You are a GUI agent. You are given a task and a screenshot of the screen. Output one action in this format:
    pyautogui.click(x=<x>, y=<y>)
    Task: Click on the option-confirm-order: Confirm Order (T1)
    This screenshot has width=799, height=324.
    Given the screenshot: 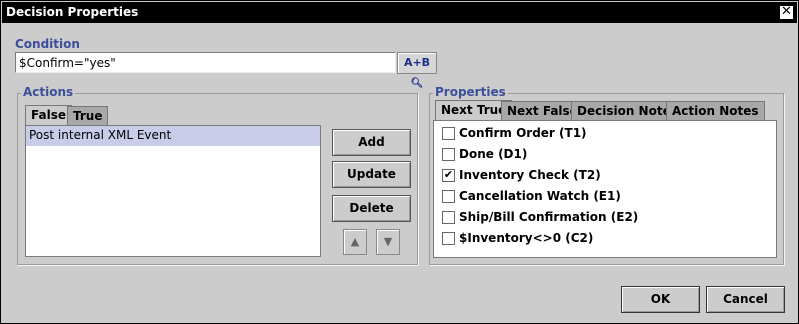 What is the action you would take?
    pyautogui.click(x=514, y=133)
    